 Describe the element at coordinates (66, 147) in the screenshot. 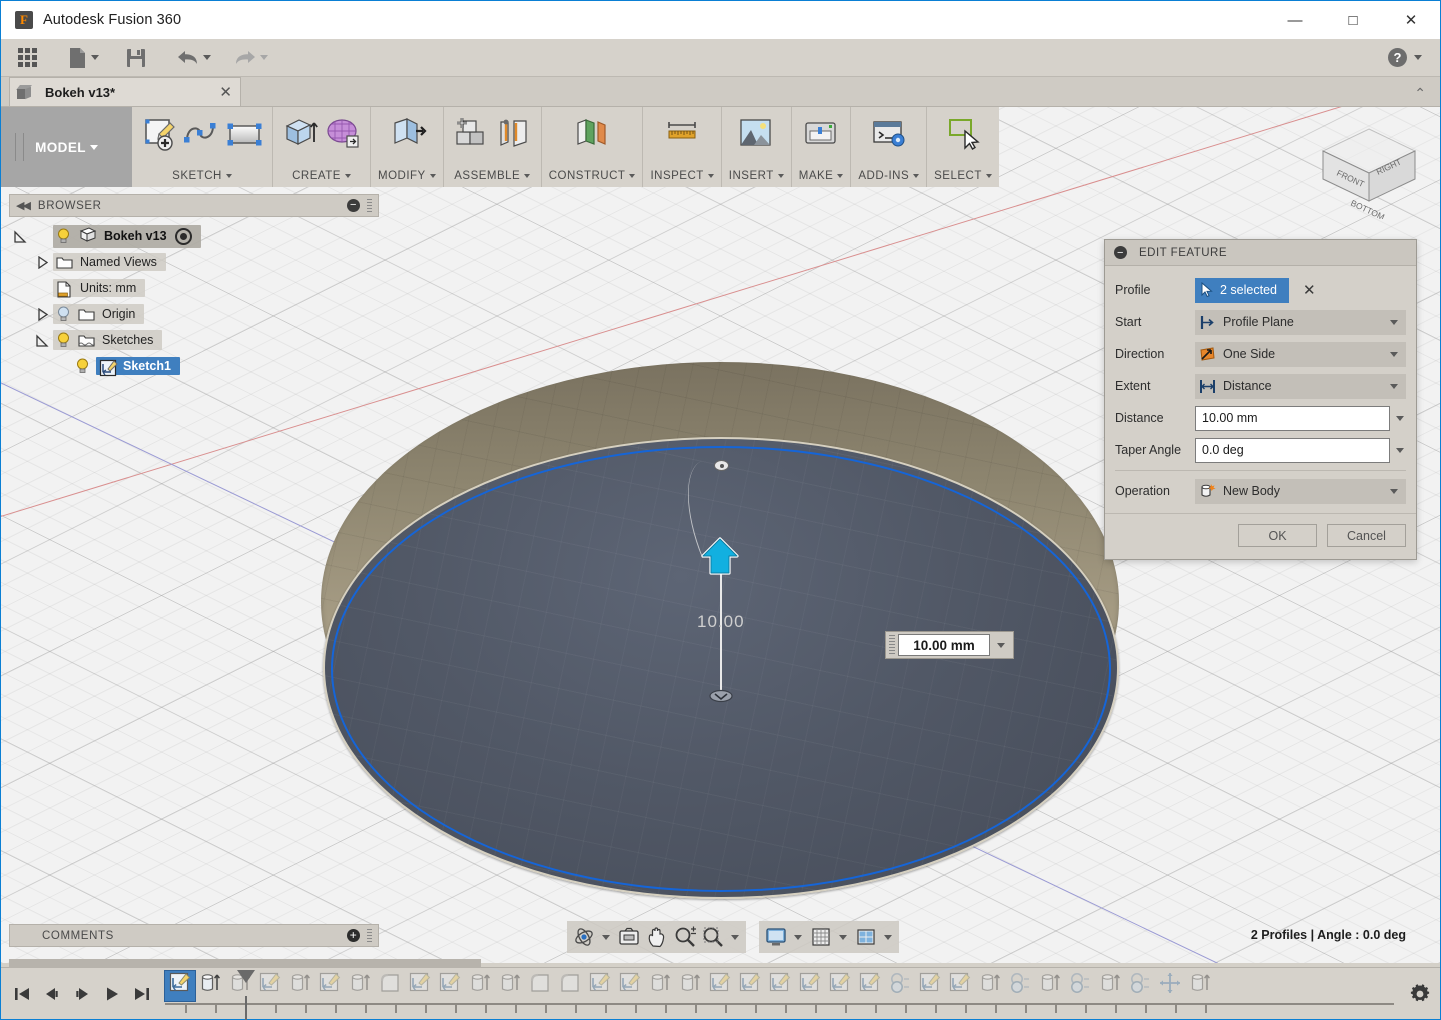

I see `workspace-selector: MODEL` at that location.